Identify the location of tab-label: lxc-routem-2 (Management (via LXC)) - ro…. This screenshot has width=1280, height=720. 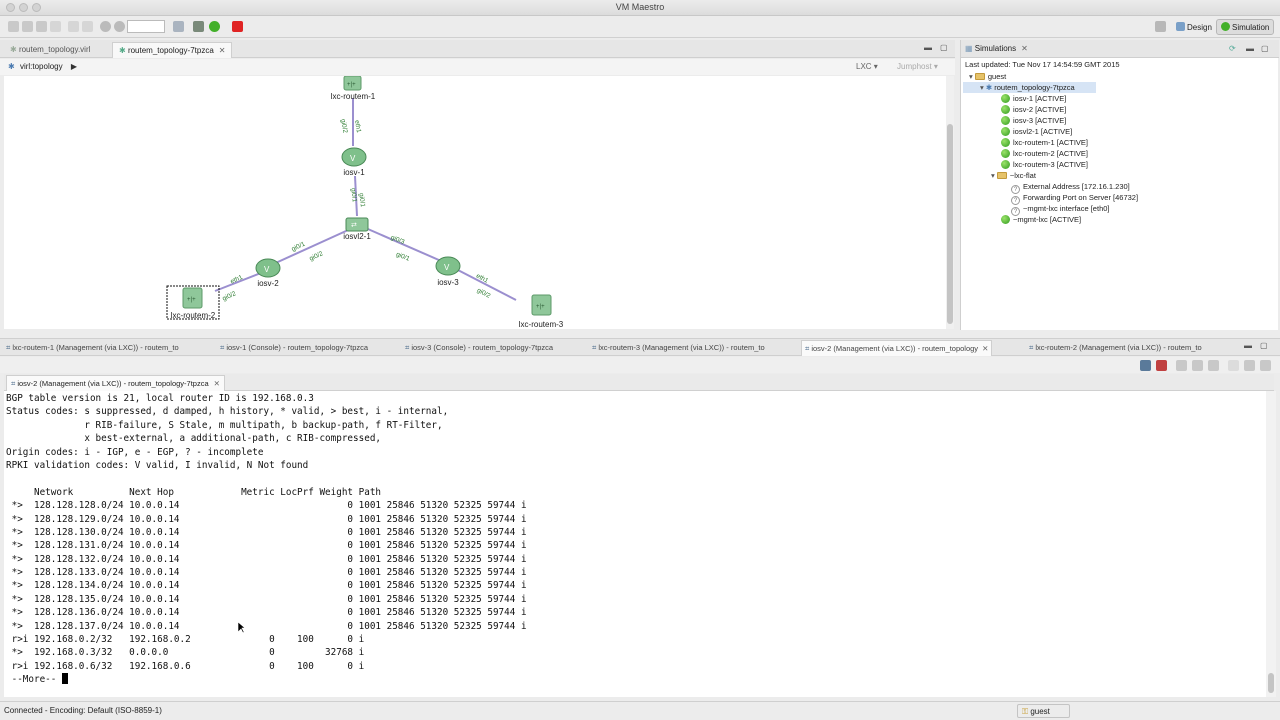
(1118, 347).